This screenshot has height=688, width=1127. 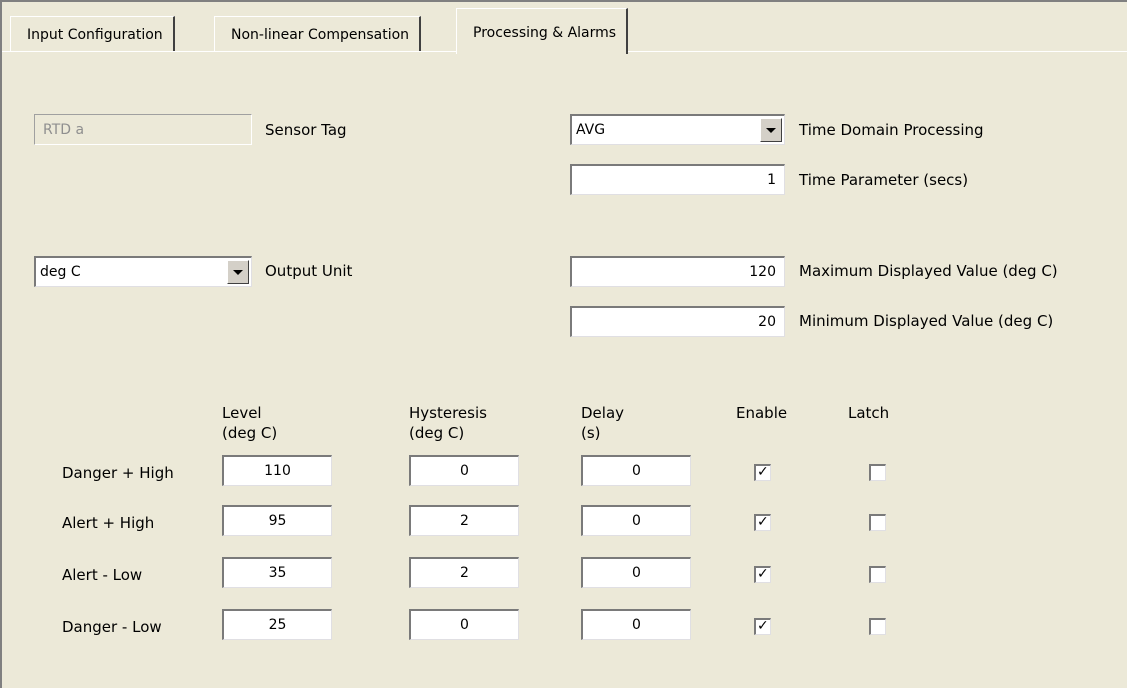 What do you see at coordinates (60, 272) in the screenshot?
I see `output-unit-value: deg C` at bounding box center [60, 272].